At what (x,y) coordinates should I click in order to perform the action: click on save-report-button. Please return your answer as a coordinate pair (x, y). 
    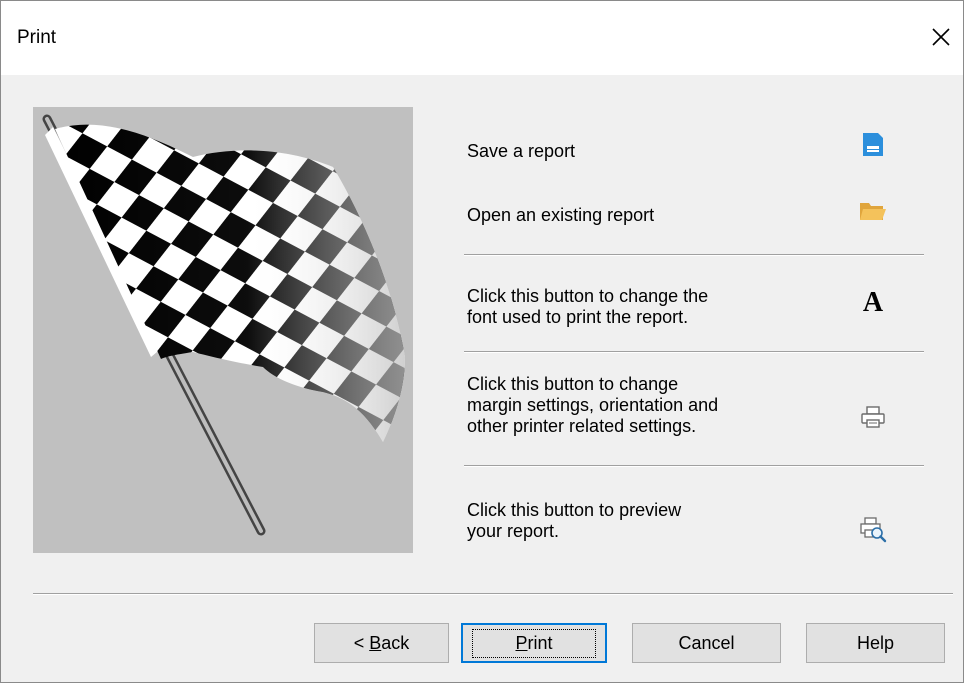
    Looking at the image, I should click on (873, 145).